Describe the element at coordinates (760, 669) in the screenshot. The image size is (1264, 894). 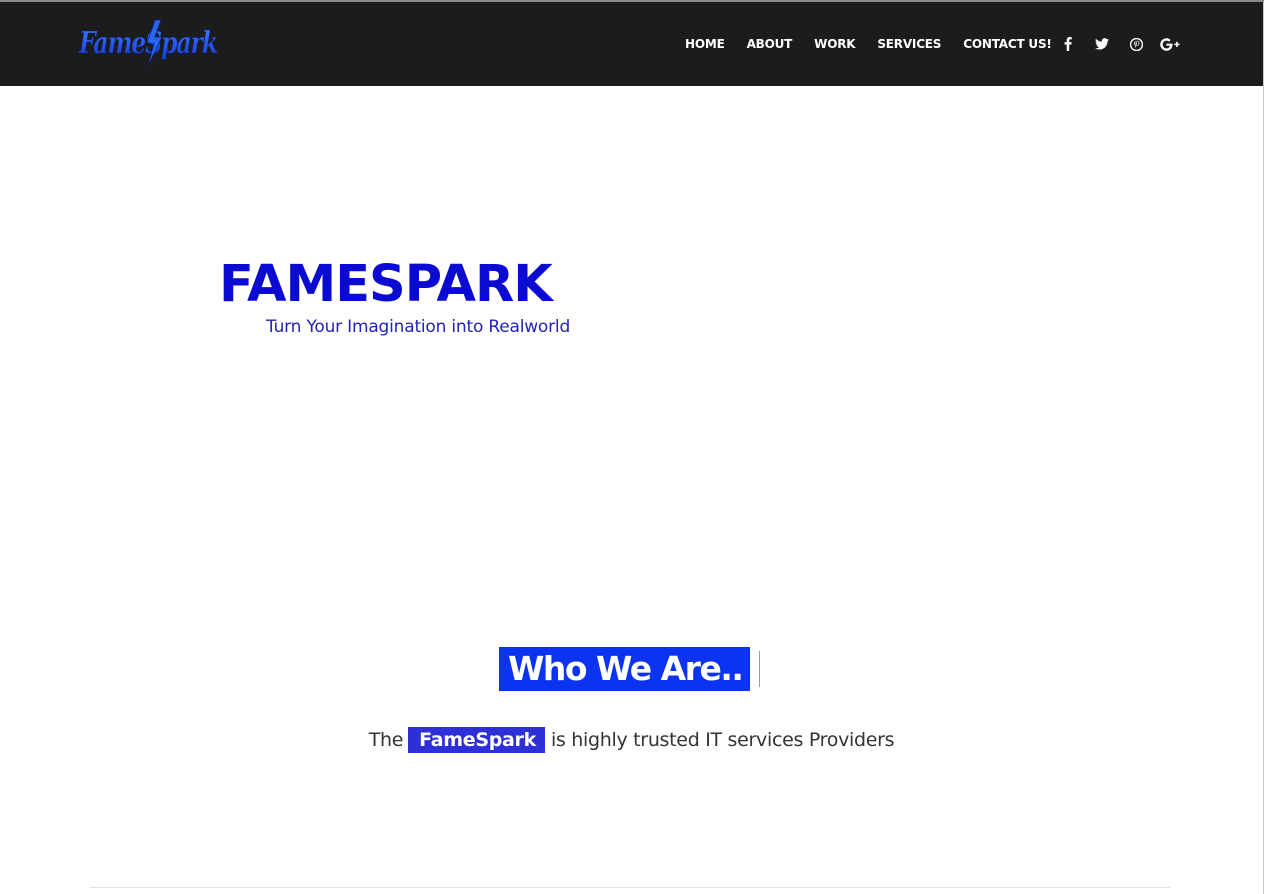
I see `typing-cursor` at that location.